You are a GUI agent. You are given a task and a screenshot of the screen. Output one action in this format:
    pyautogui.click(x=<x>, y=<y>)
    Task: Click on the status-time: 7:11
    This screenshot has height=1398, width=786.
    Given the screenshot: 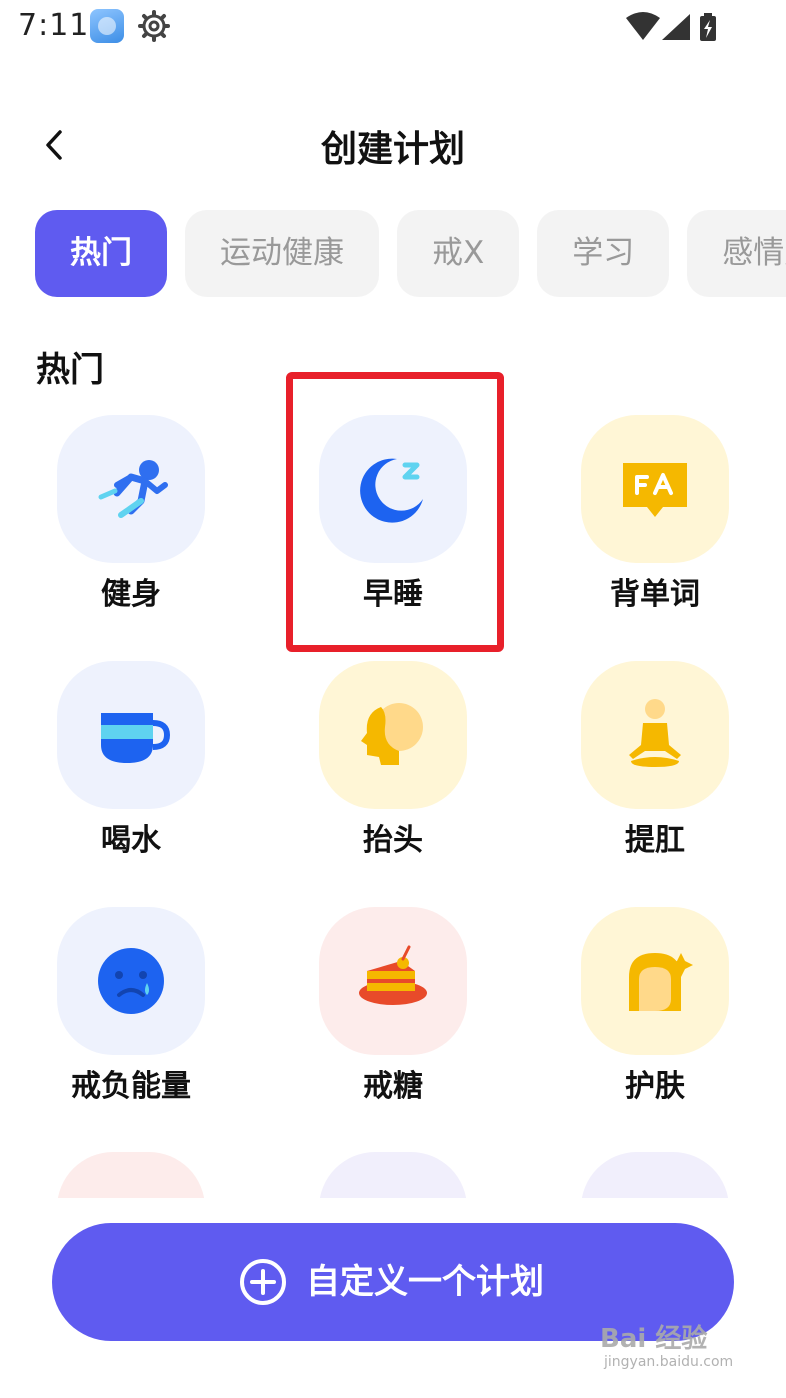 What is the action you would take?
    pyautogui.click(x=54, y=25)
    